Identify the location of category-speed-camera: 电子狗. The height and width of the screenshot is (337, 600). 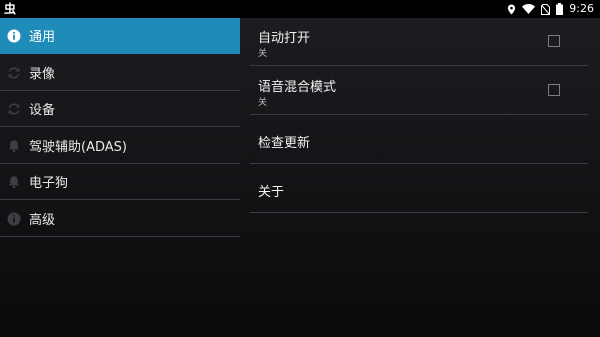
(120, 182).